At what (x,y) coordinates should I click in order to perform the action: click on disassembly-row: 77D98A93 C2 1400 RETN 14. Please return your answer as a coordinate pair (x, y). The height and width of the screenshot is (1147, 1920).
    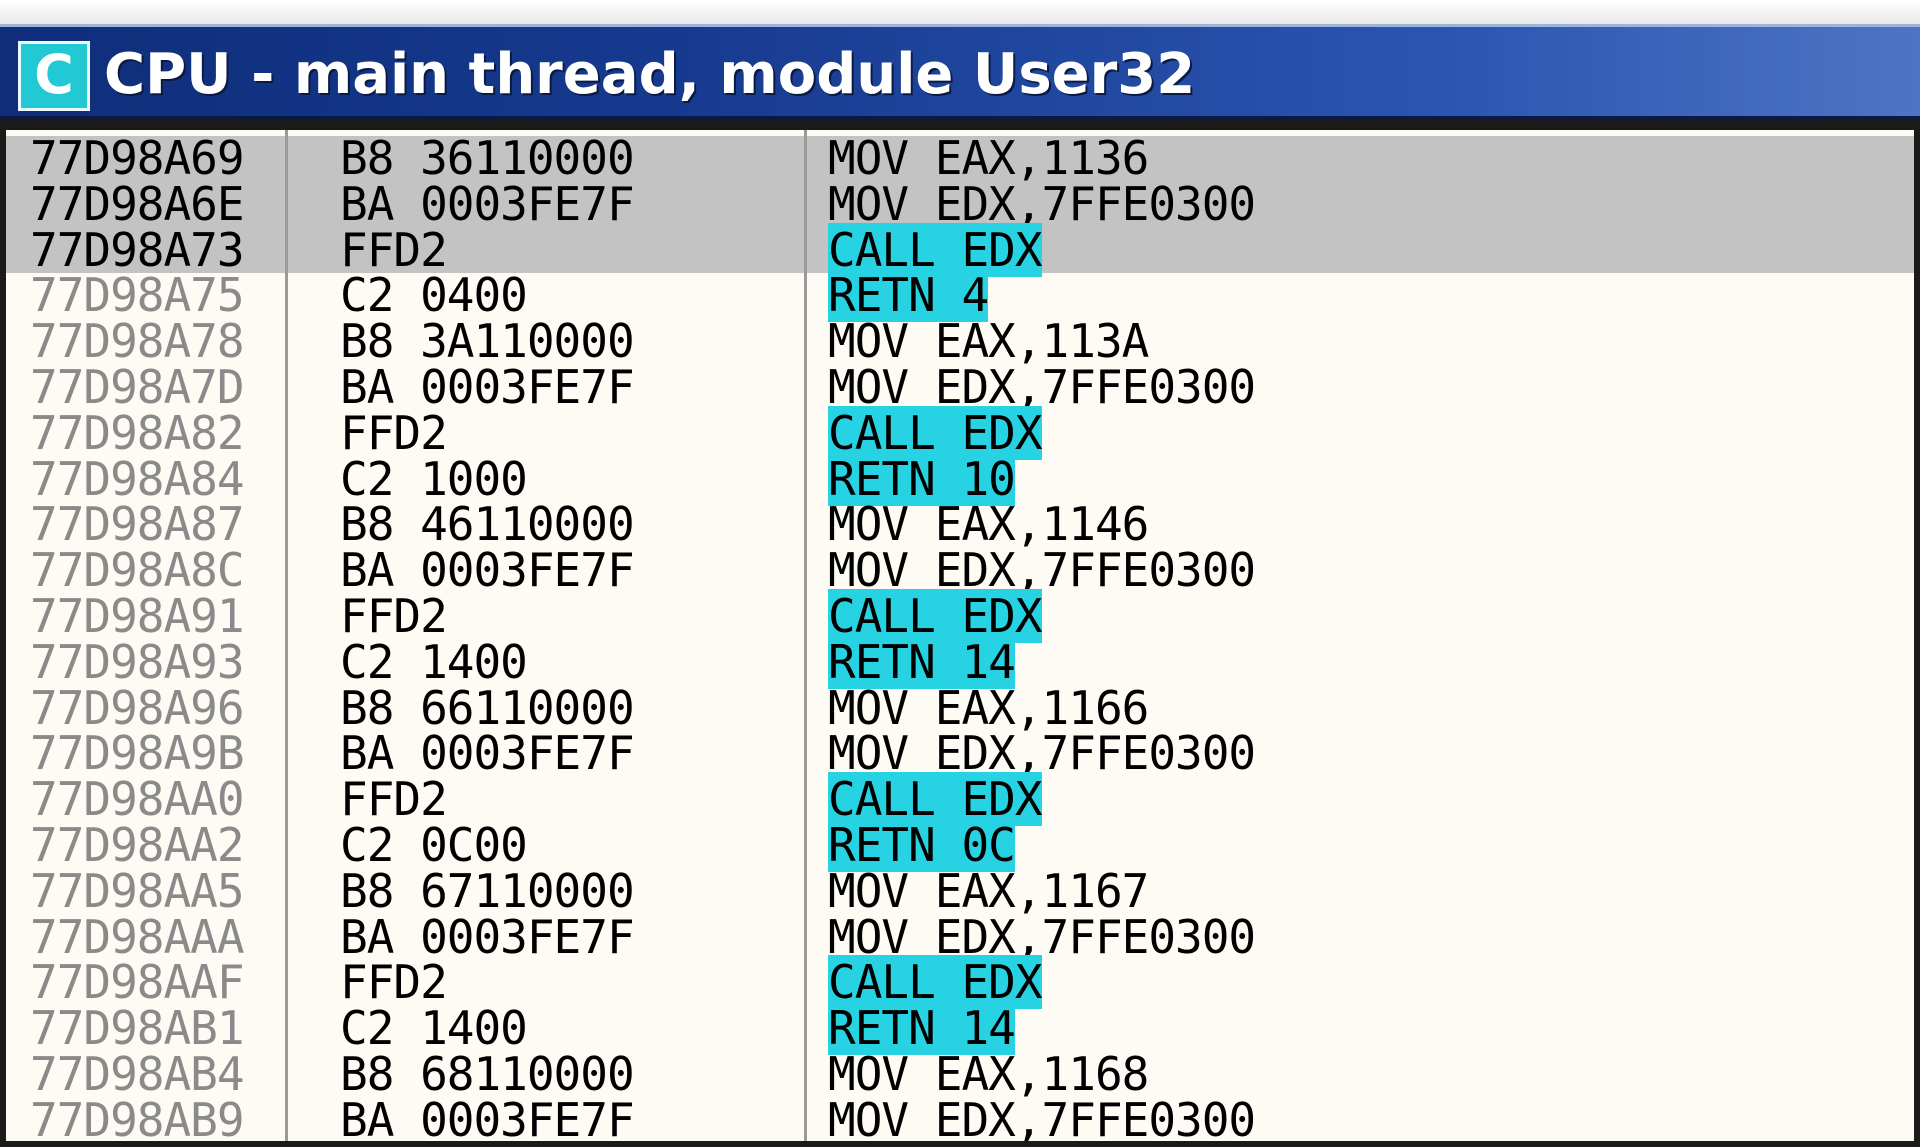
    Looking at the image, I should click on (960, 661).